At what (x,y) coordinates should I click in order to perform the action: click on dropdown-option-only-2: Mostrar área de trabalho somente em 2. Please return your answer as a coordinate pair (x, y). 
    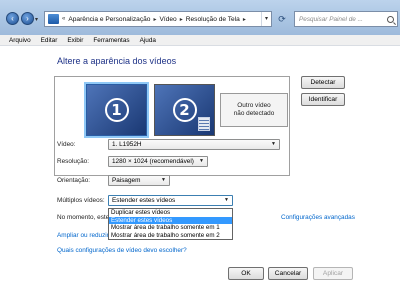
    Looking at the image, I should click on (170, 236).